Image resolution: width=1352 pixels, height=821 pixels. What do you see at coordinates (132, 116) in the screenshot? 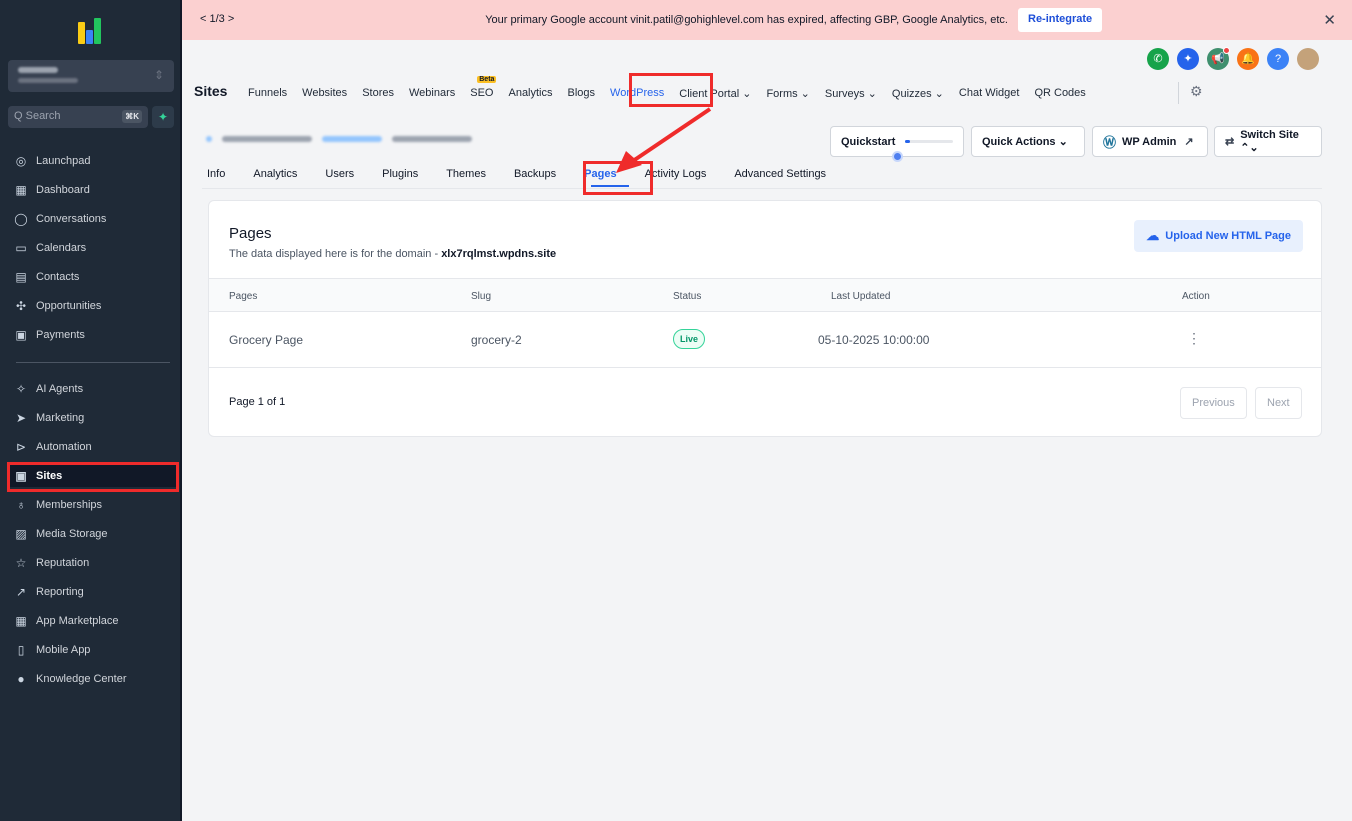
I see `search-shortcut: ⌘K` at bounding box center [132, 116].